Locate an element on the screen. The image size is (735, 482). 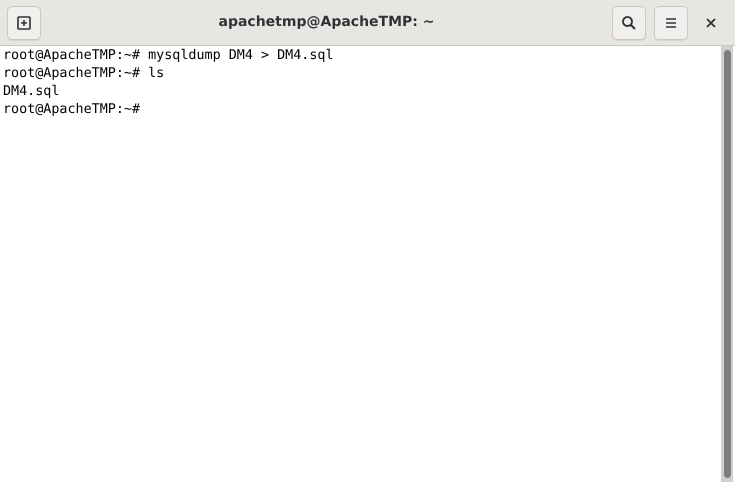
terminal-line: root@ApacheTMP:~# mysqldump DM4 > DM4.sql is located at coordinates (168, 56).